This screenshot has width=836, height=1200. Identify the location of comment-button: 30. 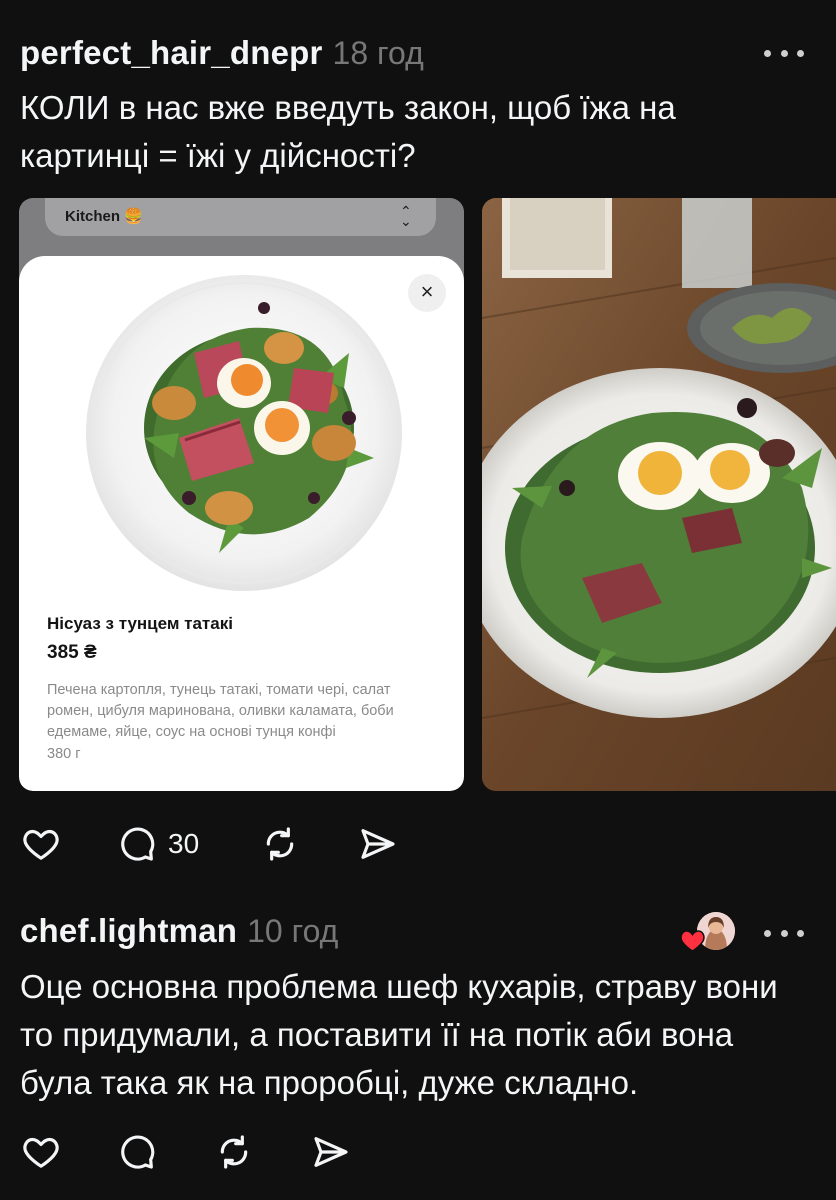
(157, 844).